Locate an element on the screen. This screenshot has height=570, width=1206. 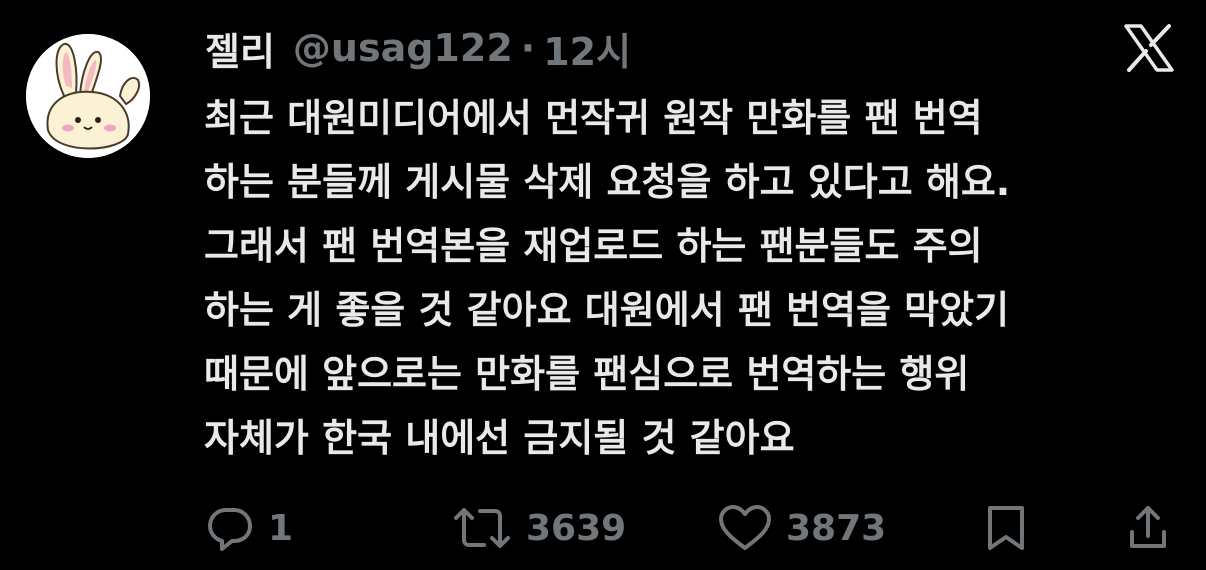
user-handle: @usag122 is located at coordinates (403, 48).